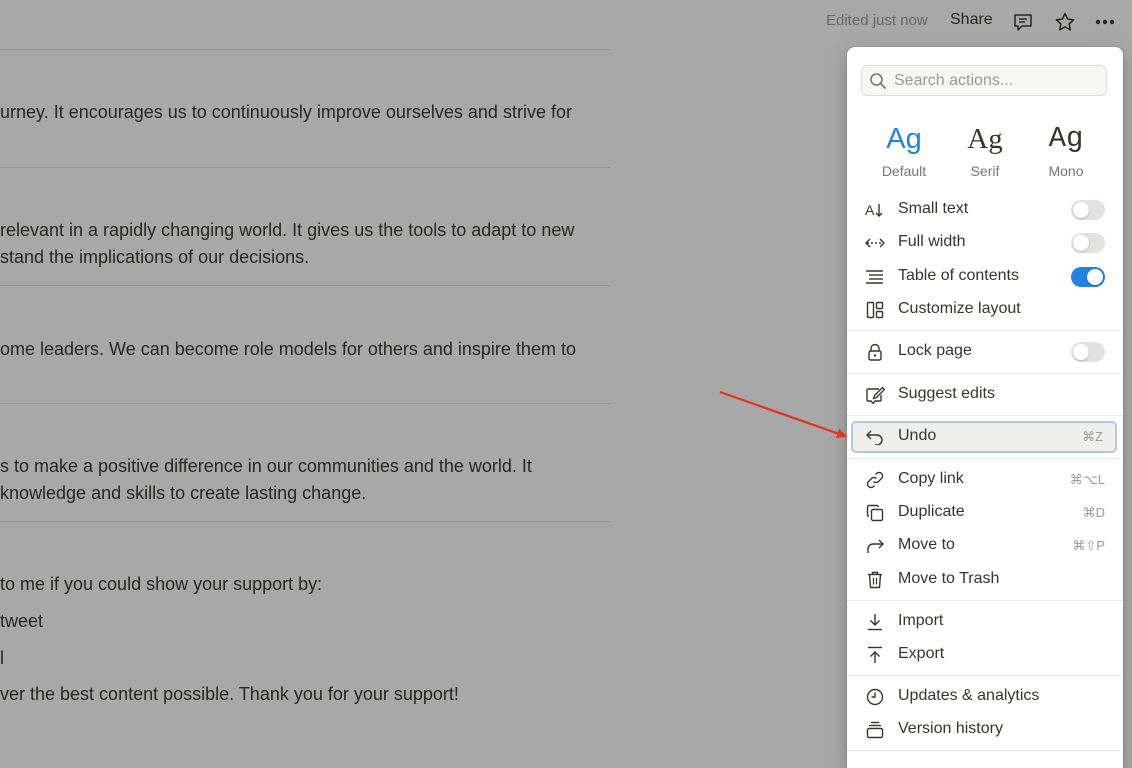 The width and height of the screenshot is (1132, 768). Describe the element at coordinates (985, 352) in the screenshot. I see `menu-item-lock-page: Lock page` at that location.